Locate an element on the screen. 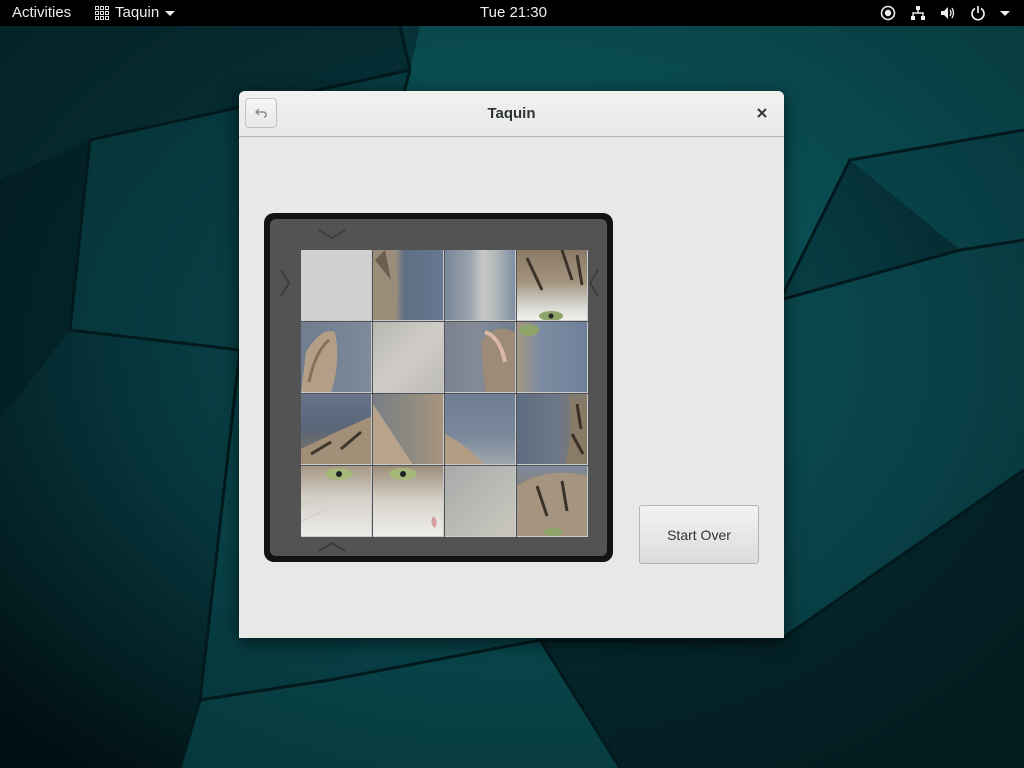  system-menu-caret-icon is located at coordinates (1005, 13).